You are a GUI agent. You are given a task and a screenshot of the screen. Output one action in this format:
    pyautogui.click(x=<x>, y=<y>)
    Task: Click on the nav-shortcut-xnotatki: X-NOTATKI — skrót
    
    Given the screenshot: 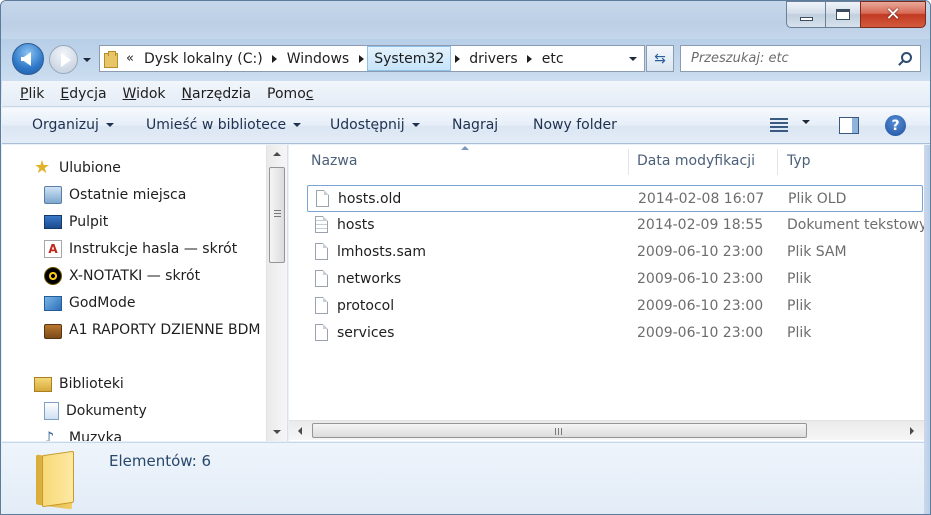 What is the action you would take?
    pyautogui.click(x=122, y=276)
    